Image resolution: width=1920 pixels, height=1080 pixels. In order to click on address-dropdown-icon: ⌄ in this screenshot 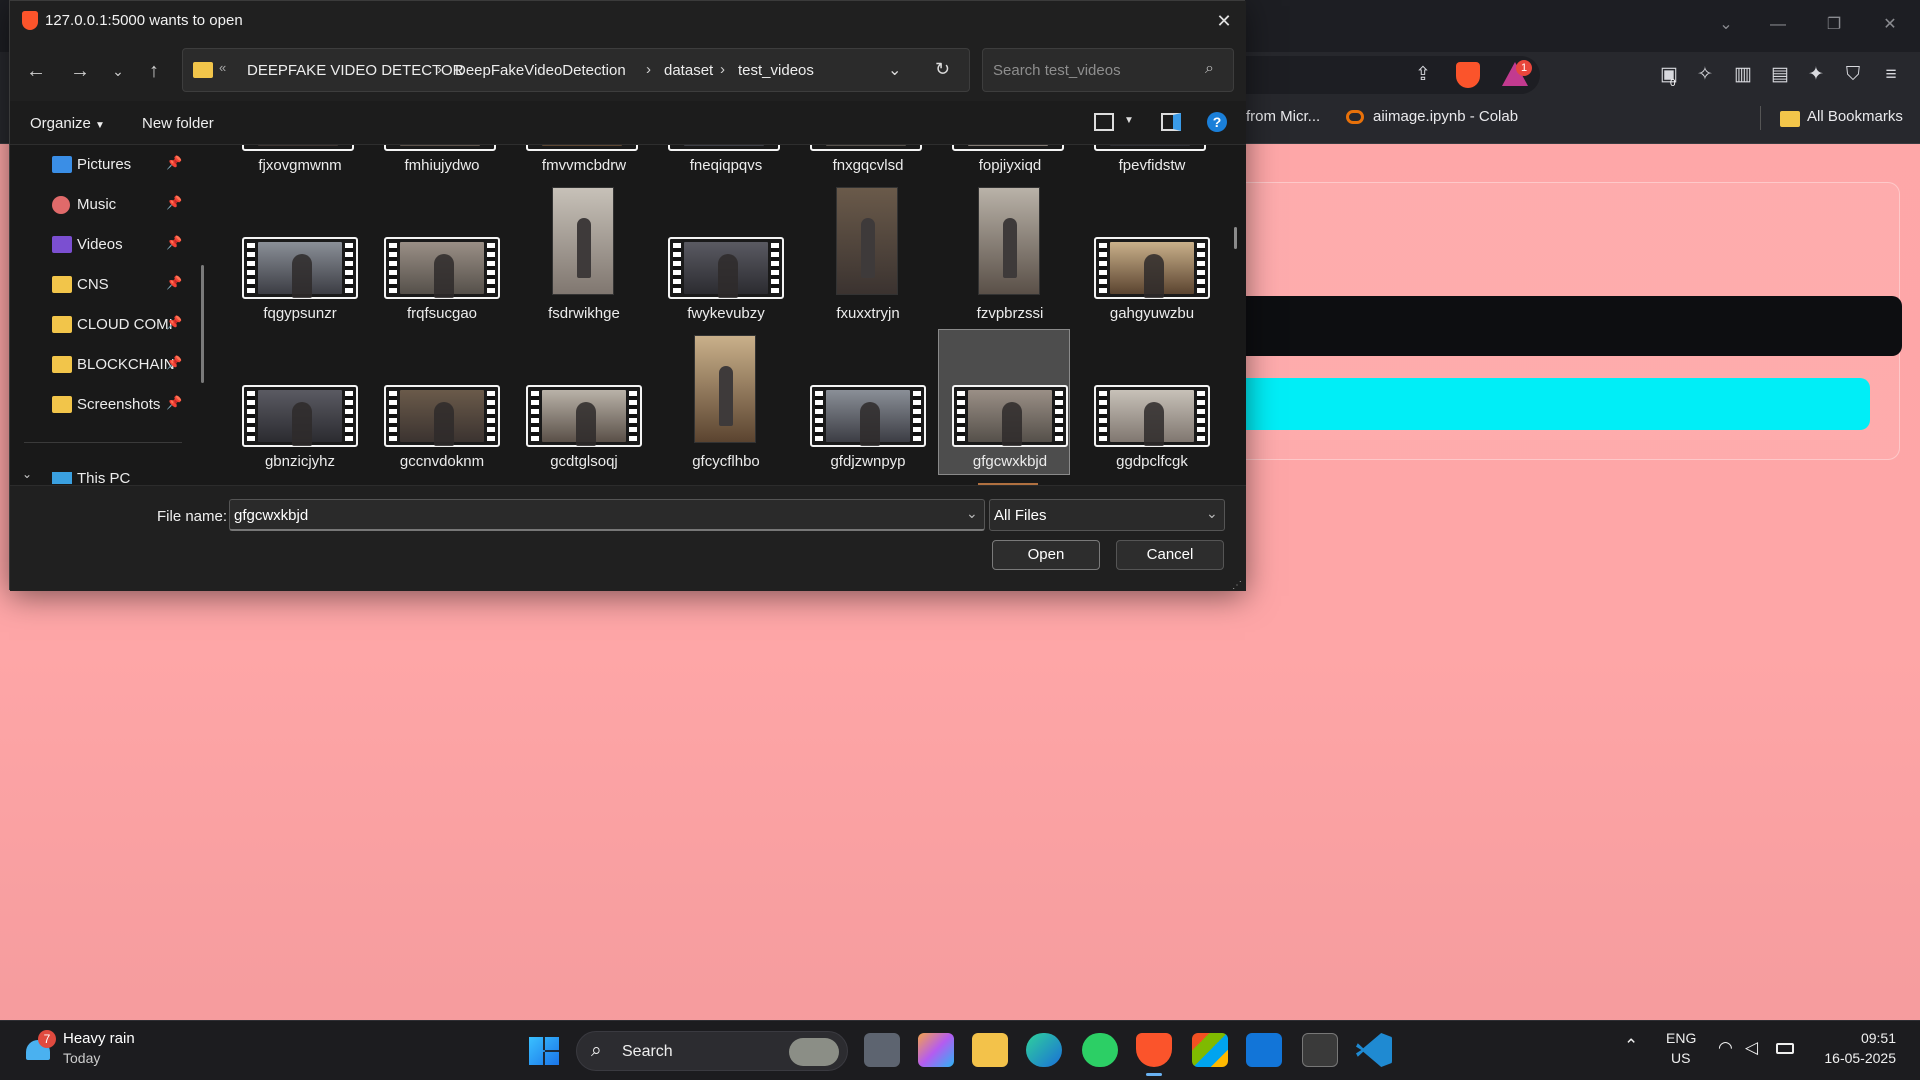, I will do `click(894, 70)`.